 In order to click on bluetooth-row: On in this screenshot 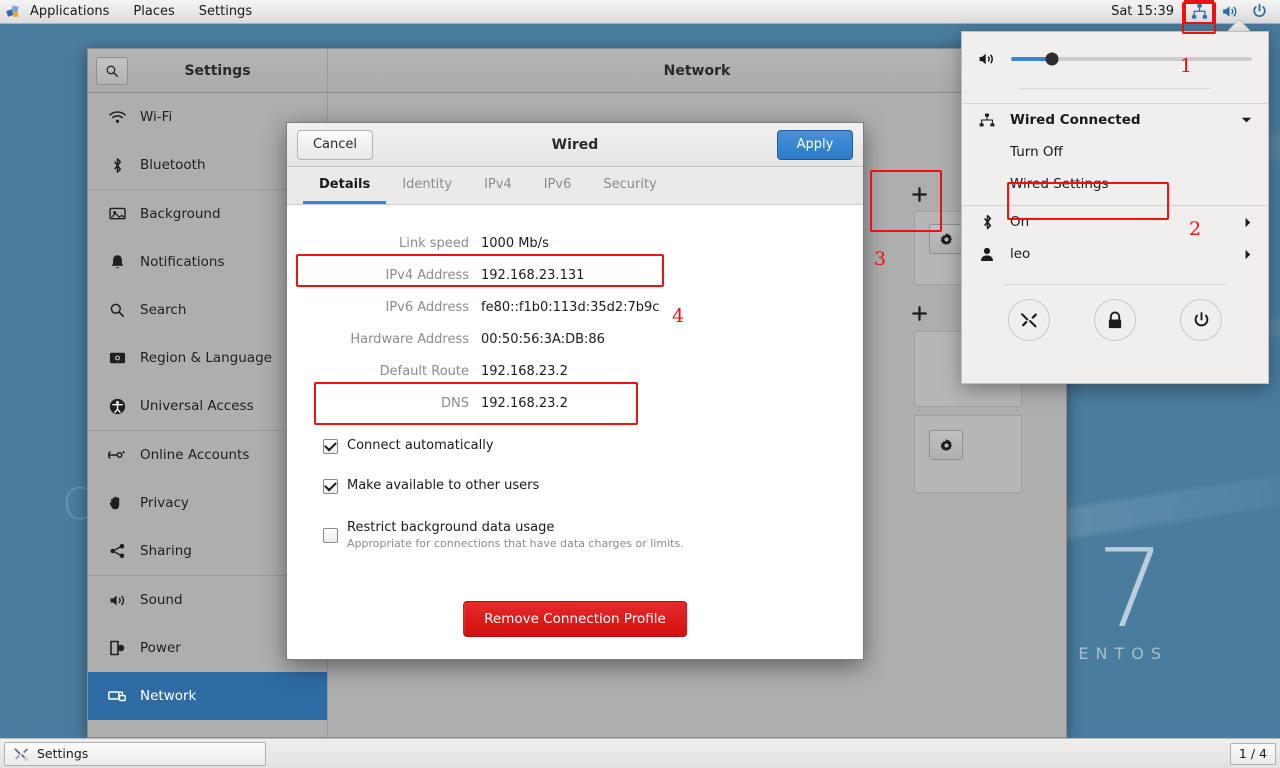, I will do `click(1115, 222)`.